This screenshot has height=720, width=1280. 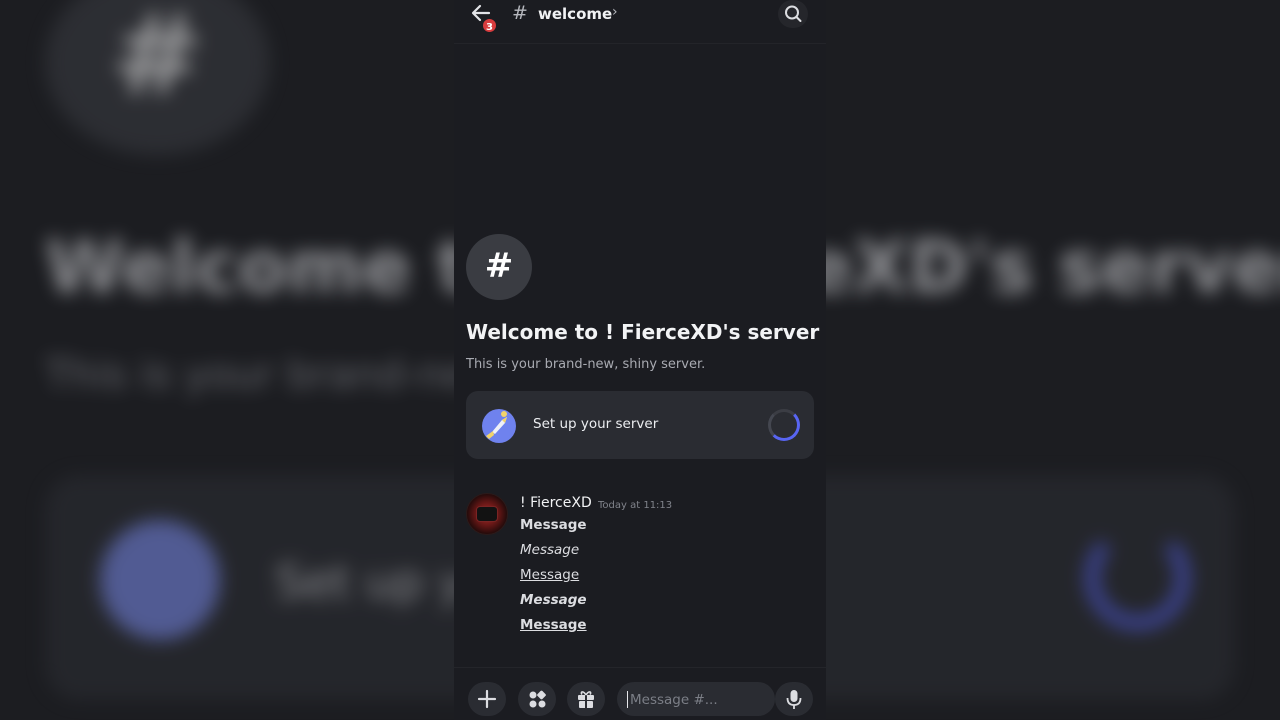 I want to click on message-composer, so click(x=640, y=693).